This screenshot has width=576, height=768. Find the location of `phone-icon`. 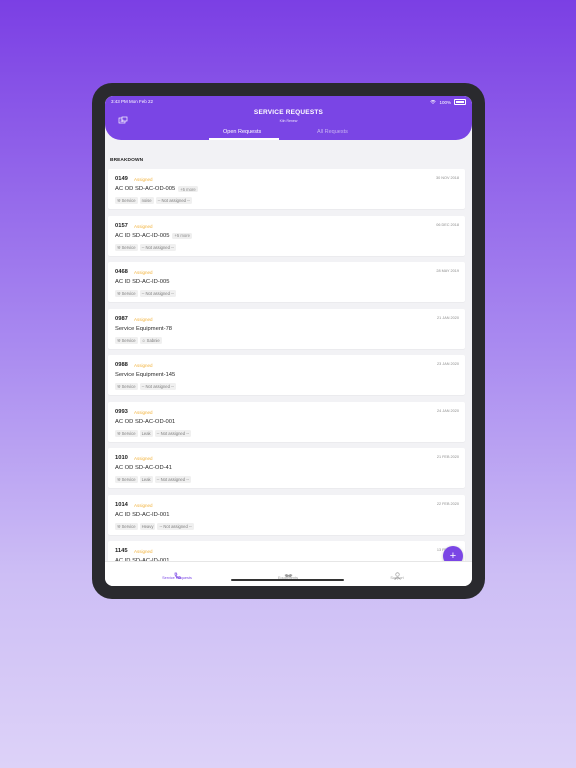

phone-icon is located at coordinates (177, 573).